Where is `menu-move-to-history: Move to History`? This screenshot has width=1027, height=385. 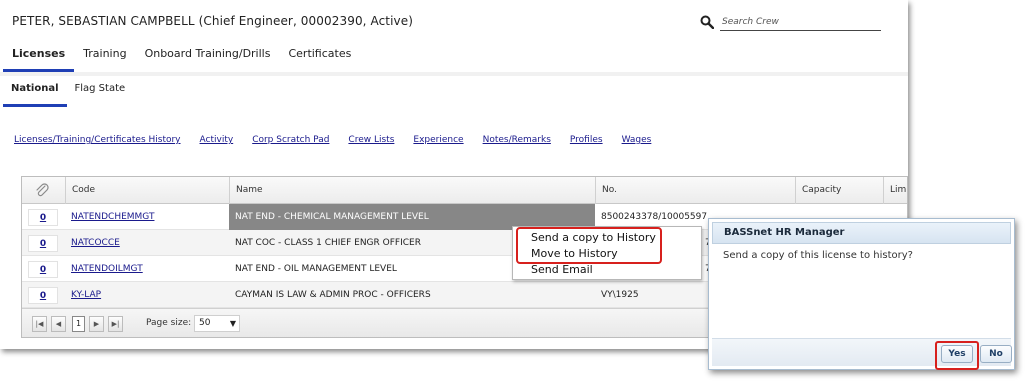
menu-move-to-history: Move to History is located at coordinates (574, 253).